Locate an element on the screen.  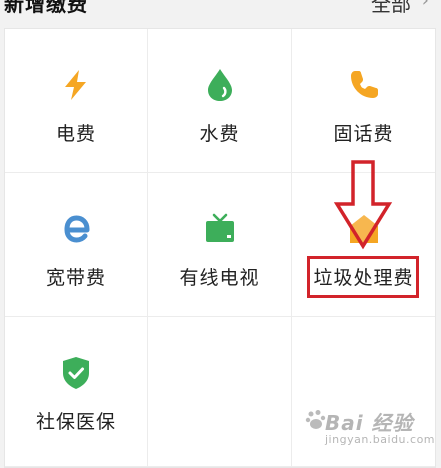
service-label: 宽带费 is located at coordinates (75, 278).